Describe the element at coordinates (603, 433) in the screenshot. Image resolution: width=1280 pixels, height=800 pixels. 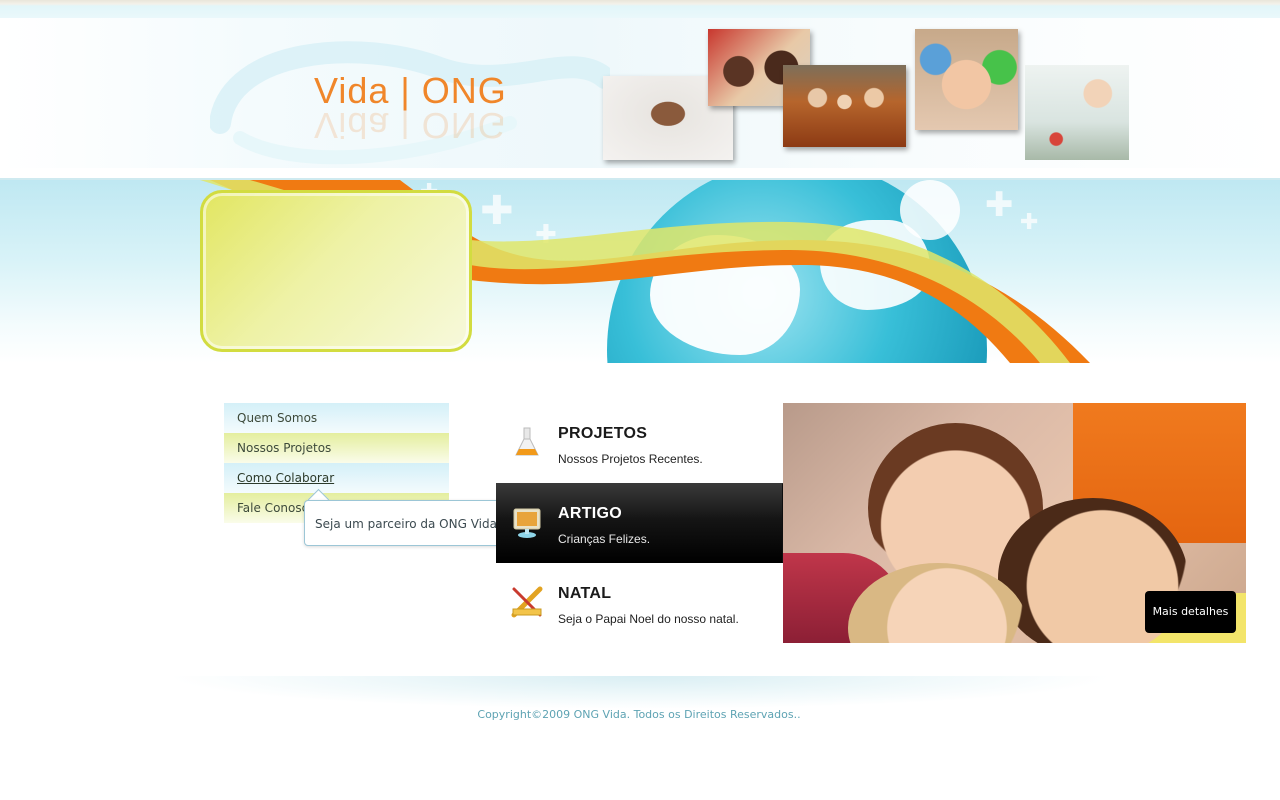
I see `feature-title: PROJETOS` at that location.